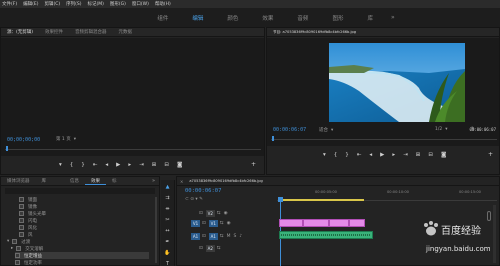  Describe the element at coordinates (23, 140) in the screenshot. I see `source-timecode: 00;00;00;00` at that location.